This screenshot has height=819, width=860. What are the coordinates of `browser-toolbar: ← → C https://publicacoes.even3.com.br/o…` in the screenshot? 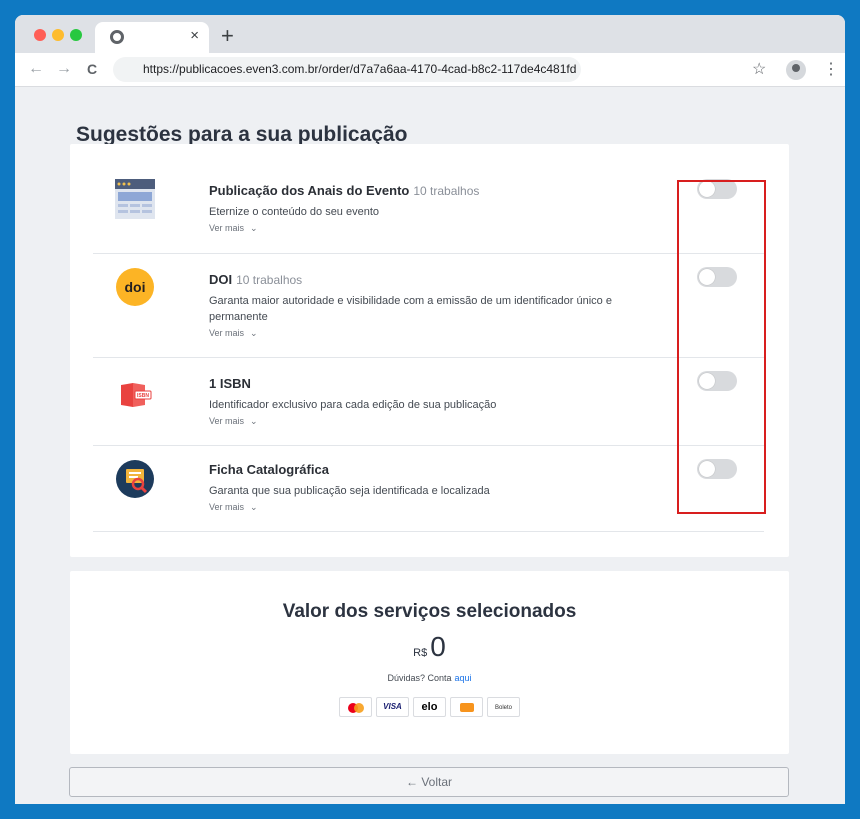 It's located at (430, 70).